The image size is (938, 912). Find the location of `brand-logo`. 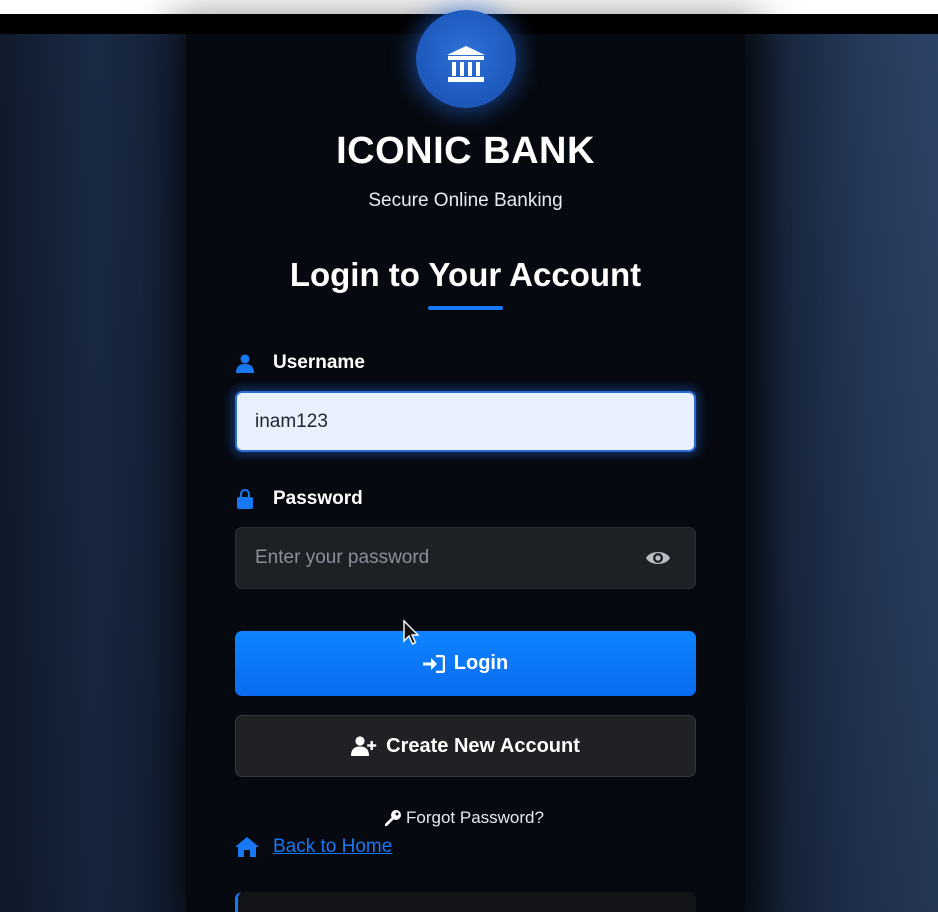

brand-logo is located at coordinates (466, 59).